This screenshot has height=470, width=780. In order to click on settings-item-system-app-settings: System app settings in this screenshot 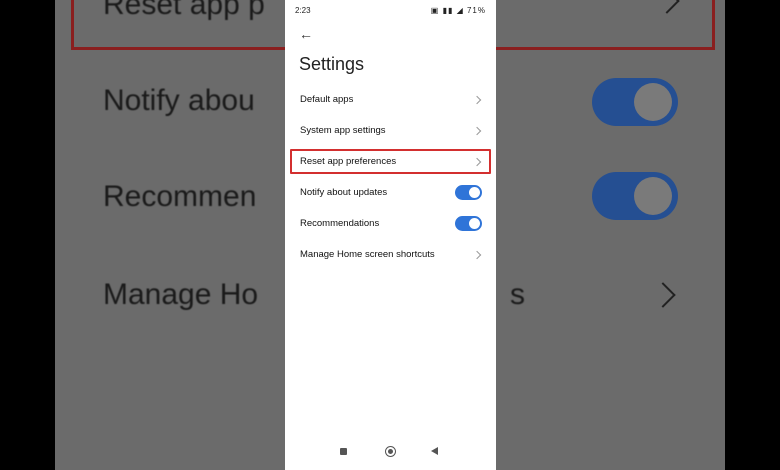, I will do `click(390, 130)`.